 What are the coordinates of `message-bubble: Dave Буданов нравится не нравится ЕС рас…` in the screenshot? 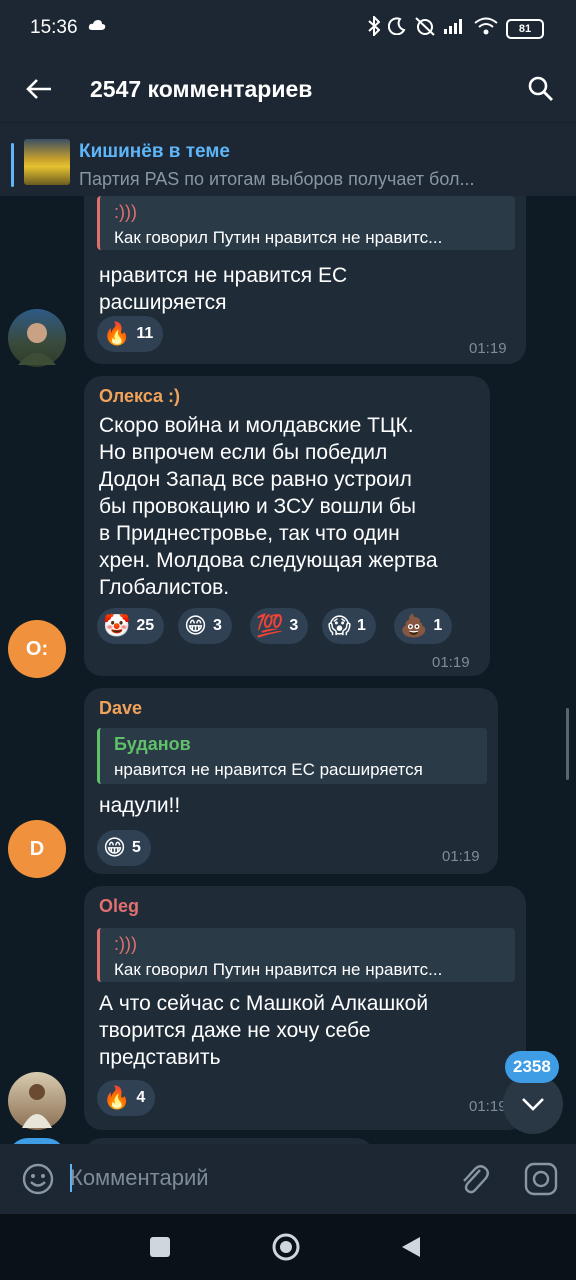 It's located at (291, 781).